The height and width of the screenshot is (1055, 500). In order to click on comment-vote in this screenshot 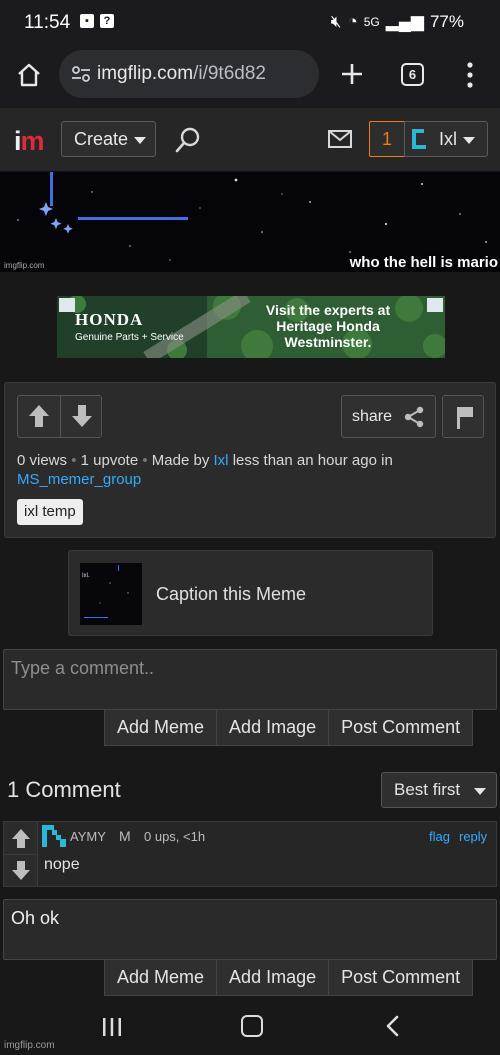, I will do `click(21, 854)`.